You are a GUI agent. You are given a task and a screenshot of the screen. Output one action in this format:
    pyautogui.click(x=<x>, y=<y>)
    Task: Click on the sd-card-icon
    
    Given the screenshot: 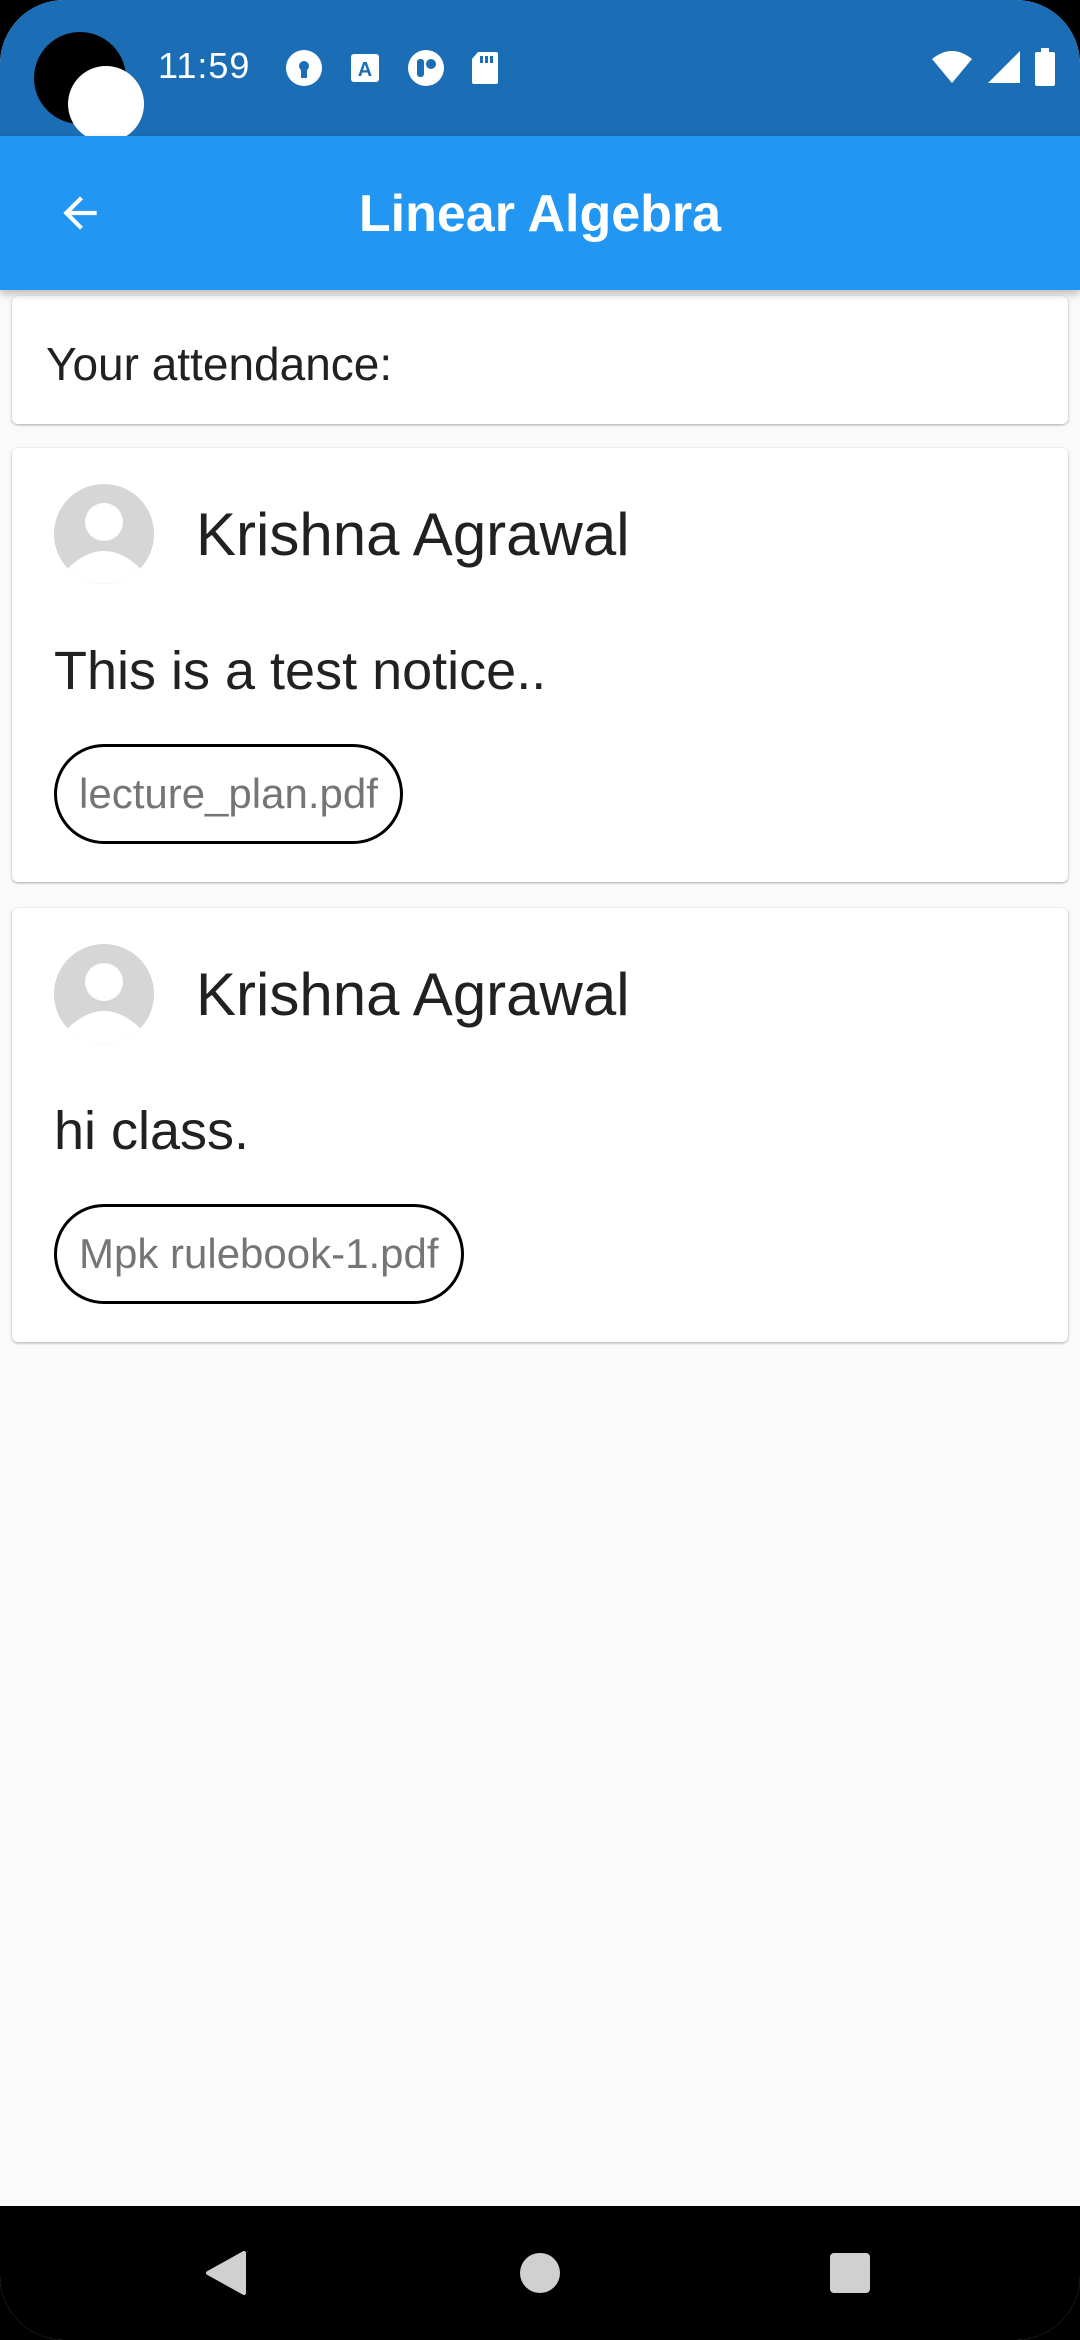 What is the action you would take?
    pyautogui.click(x=485, y=68)
    